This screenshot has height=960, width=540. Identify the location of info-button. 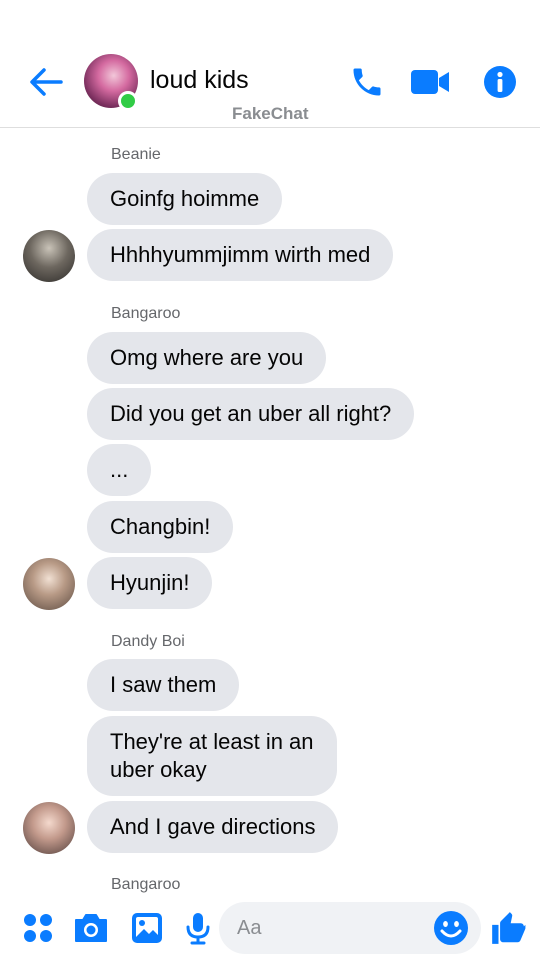
(500, 82).